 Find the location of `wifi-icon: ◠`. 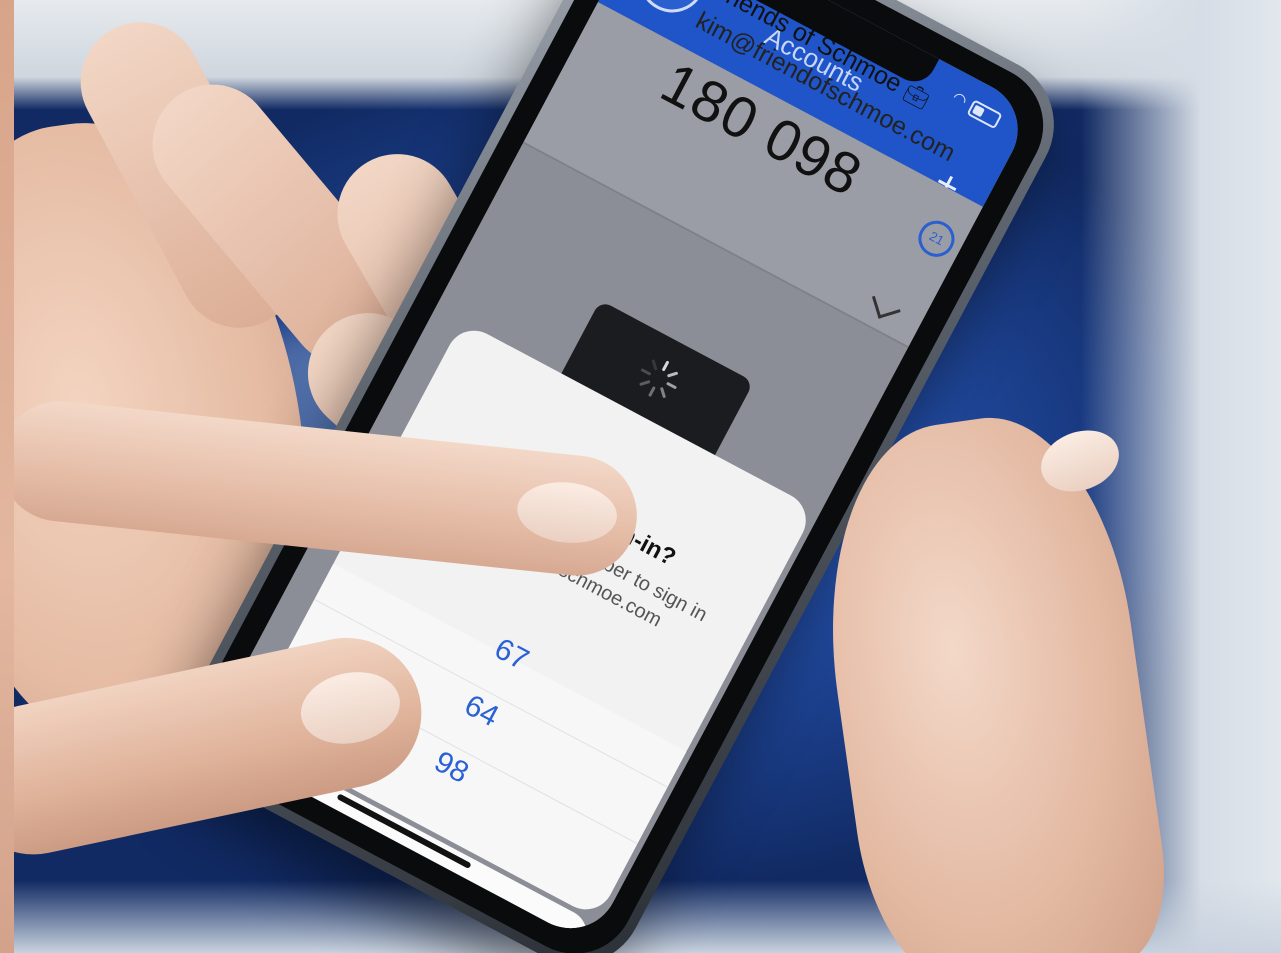

wifi-icon: ◠ is located at coordinates (959, 99).